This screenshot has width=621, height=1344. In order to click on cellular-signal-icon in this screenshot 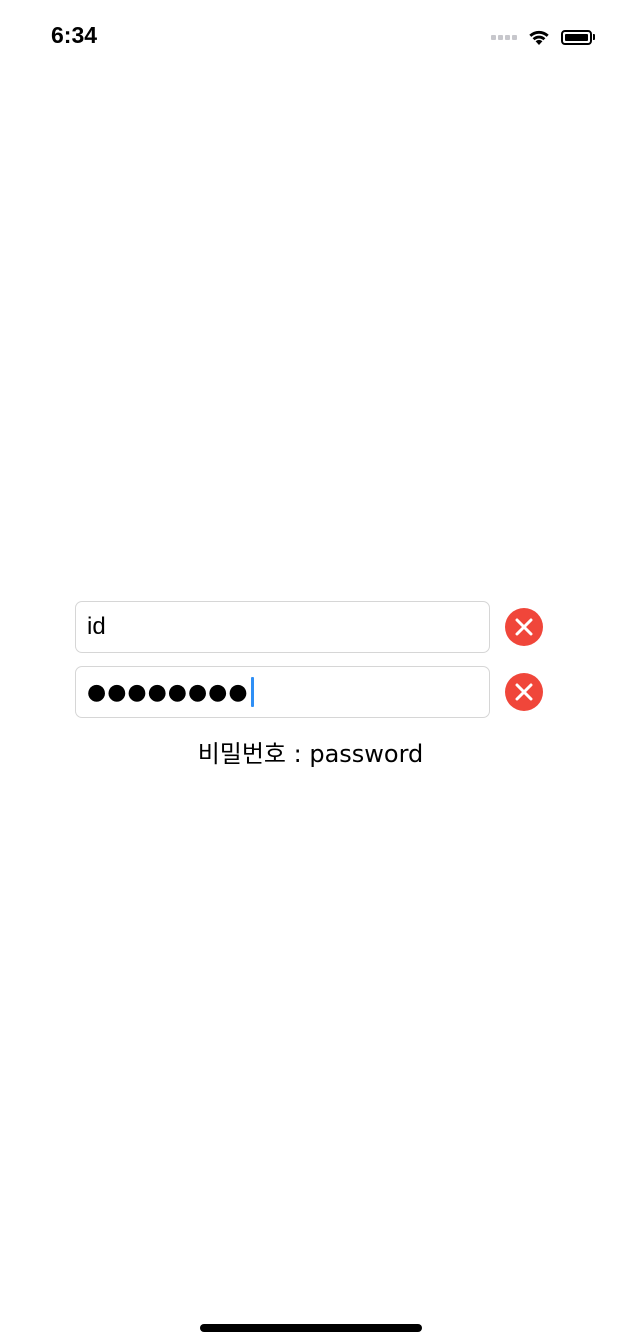, I will do `click(504, 37)`.